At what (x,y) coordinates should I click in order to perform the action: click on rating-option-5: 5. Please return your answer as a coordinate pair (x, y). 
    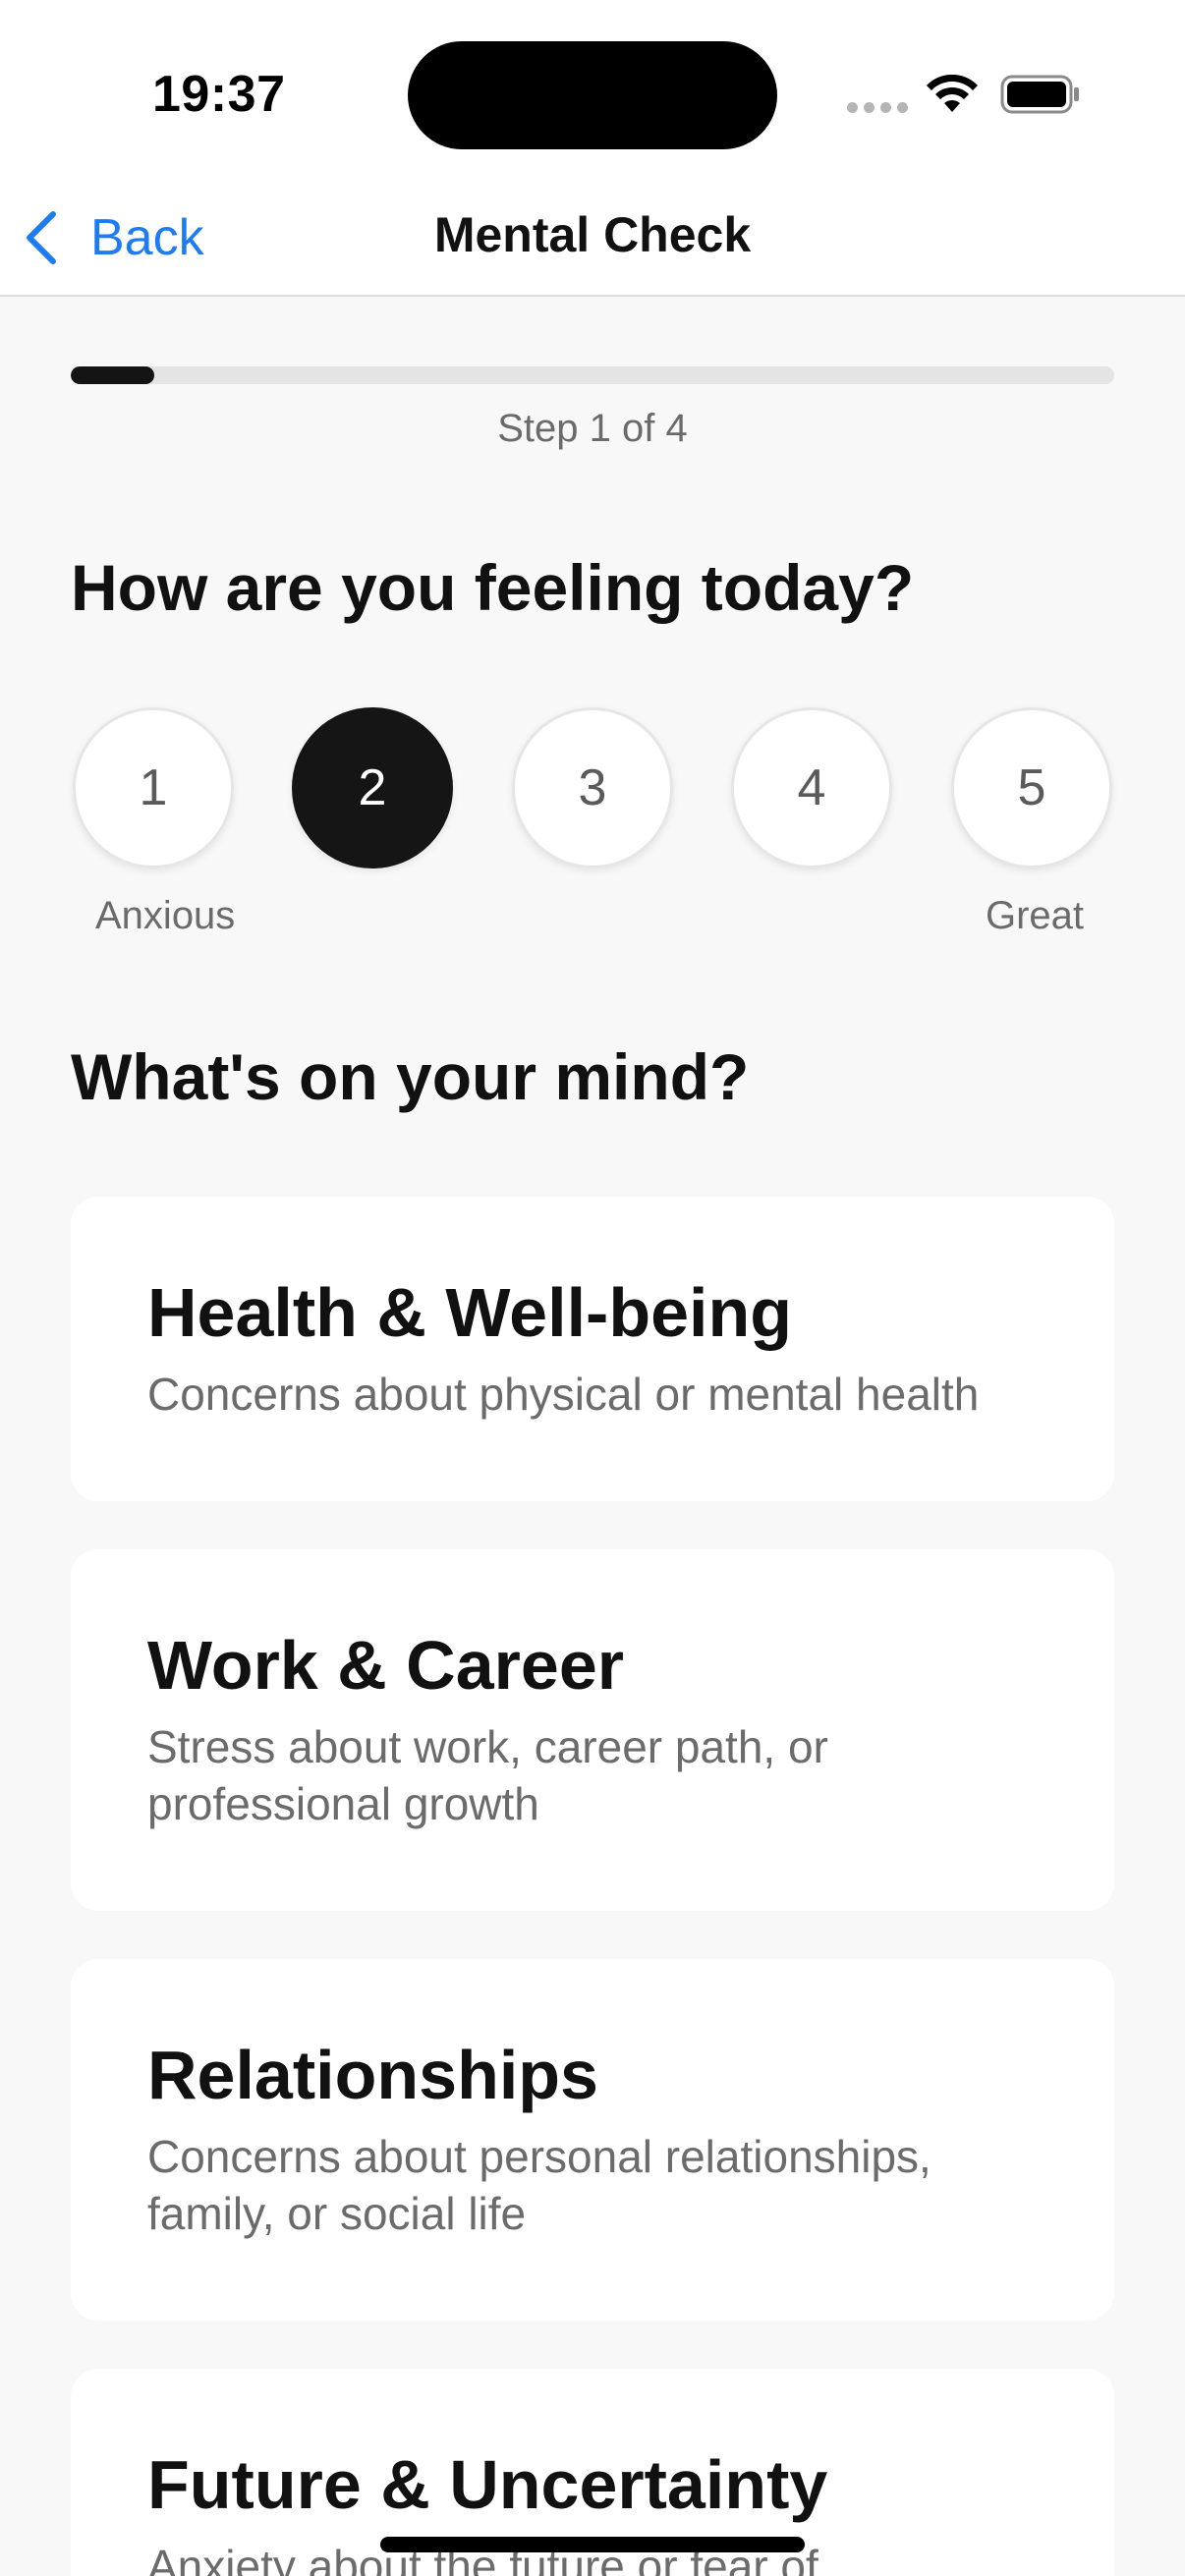
    Looking at the image, I should click on (1031, 787).